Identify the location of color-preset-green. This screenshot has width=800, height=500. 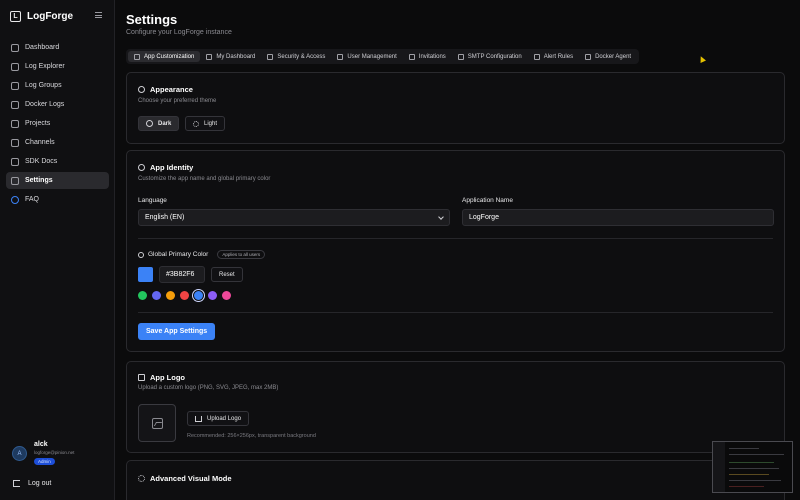
(142, 295).